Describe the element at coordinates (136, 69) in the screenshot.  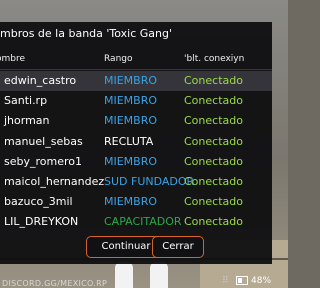
I see `header-divider` at that location.